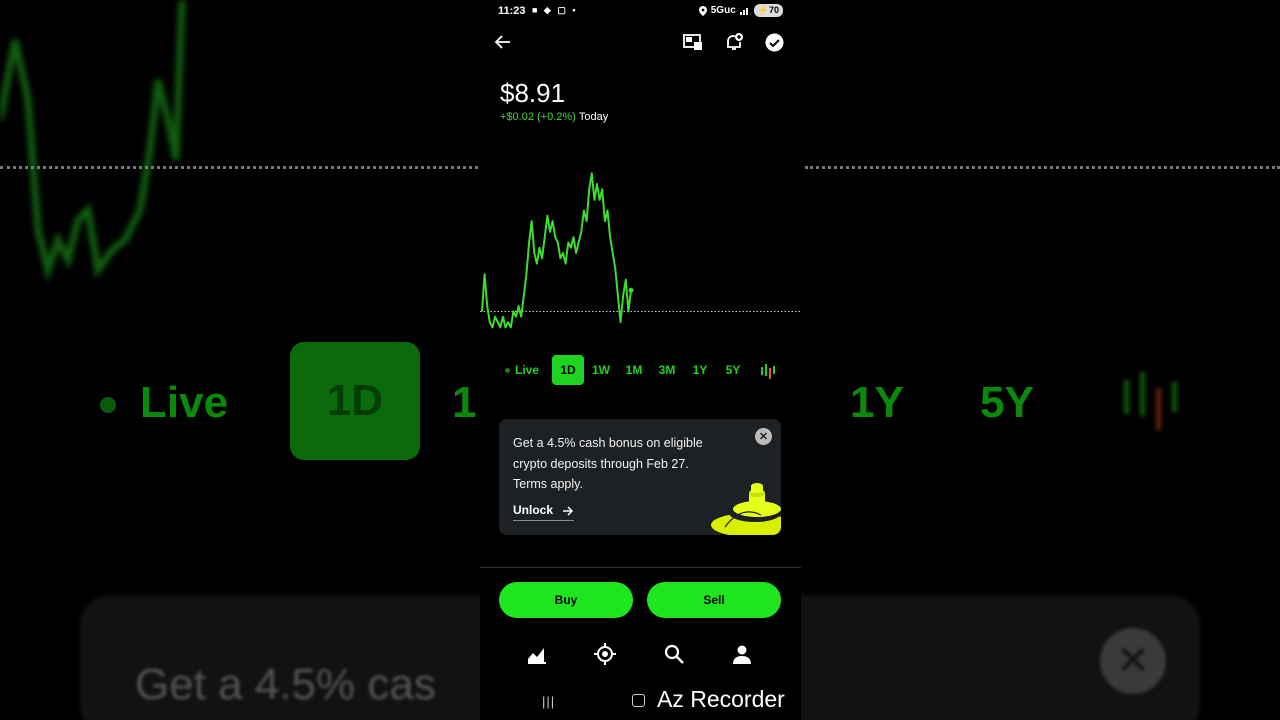 This screenshot has width=1280, height=720. I want to click on close-icon: ✕, so click(763, 436).